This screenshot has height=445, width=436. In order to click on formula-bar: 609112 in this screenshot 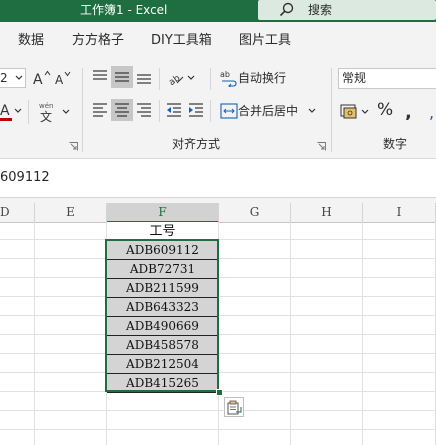, I will do `click(218, 178)`.